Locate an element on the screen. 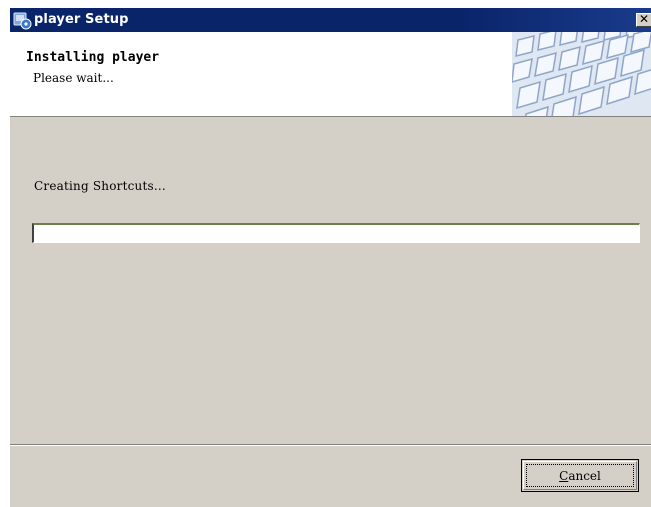 The image size is (651, 507). cancel-label-rest: ancel is located at coordinates (584, 476).